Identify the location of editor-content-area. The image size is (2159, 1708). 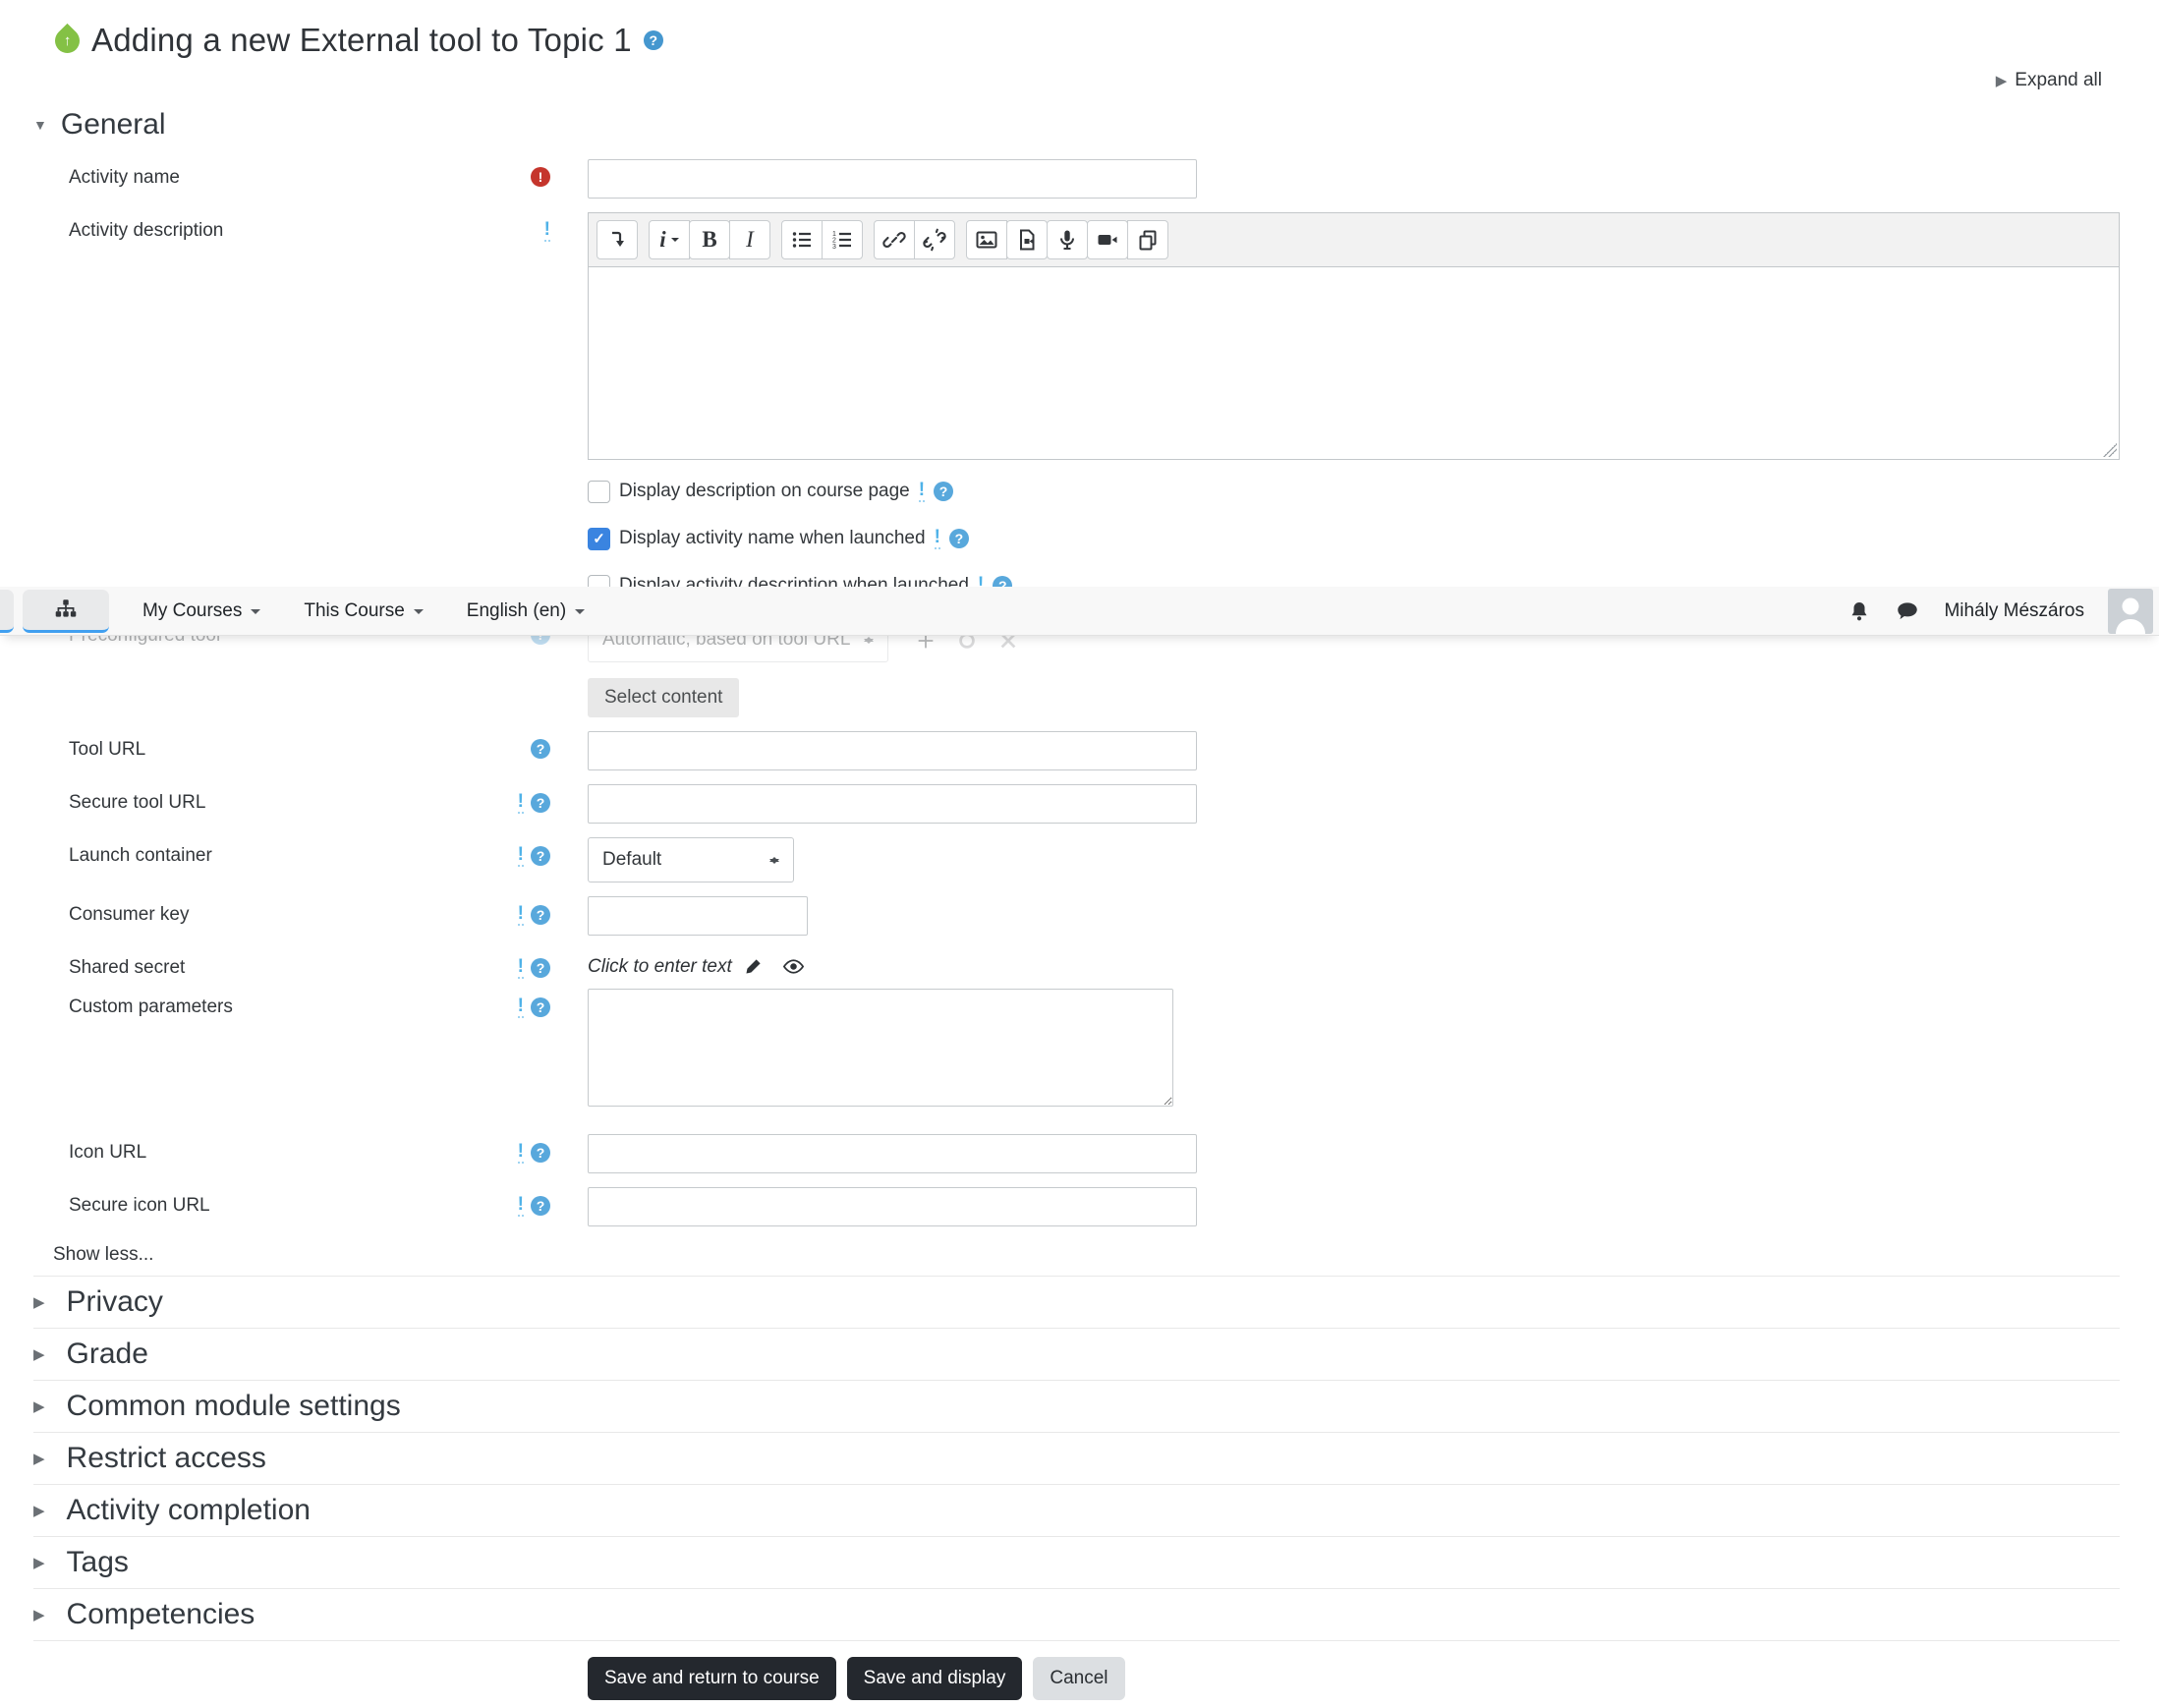
(1354, 363).